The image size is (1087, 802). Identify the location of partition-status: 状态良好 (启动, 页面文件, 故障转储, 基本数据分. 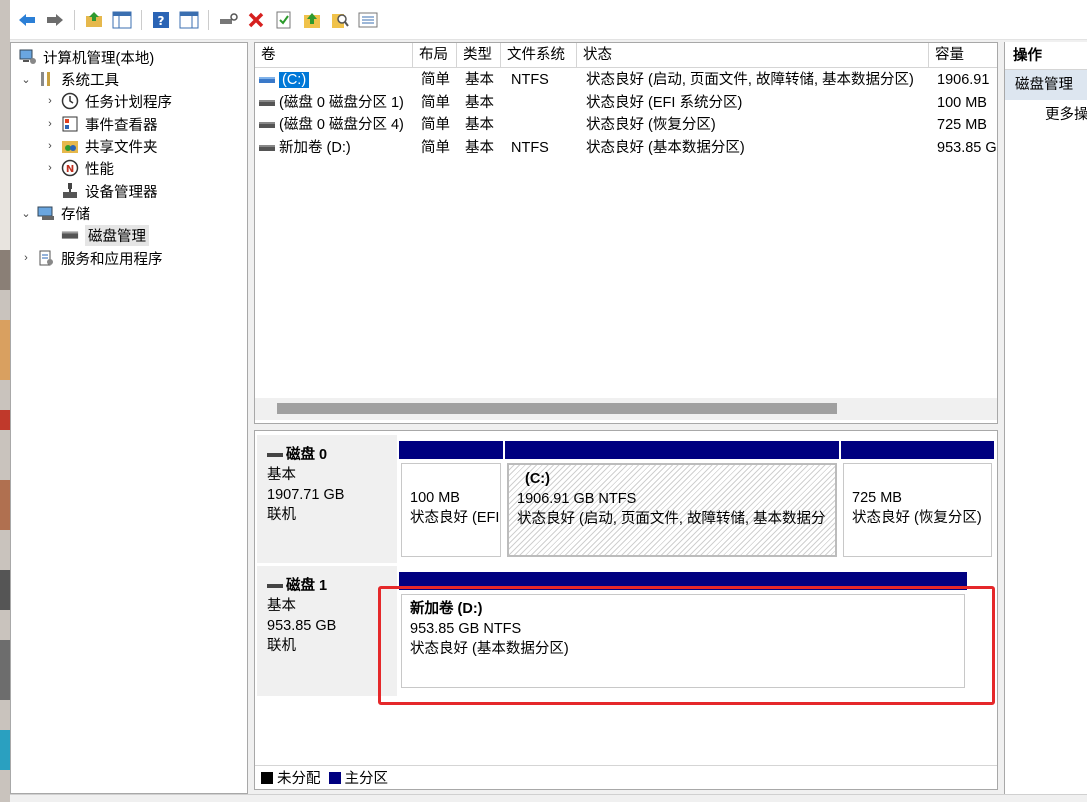
(671, 519).